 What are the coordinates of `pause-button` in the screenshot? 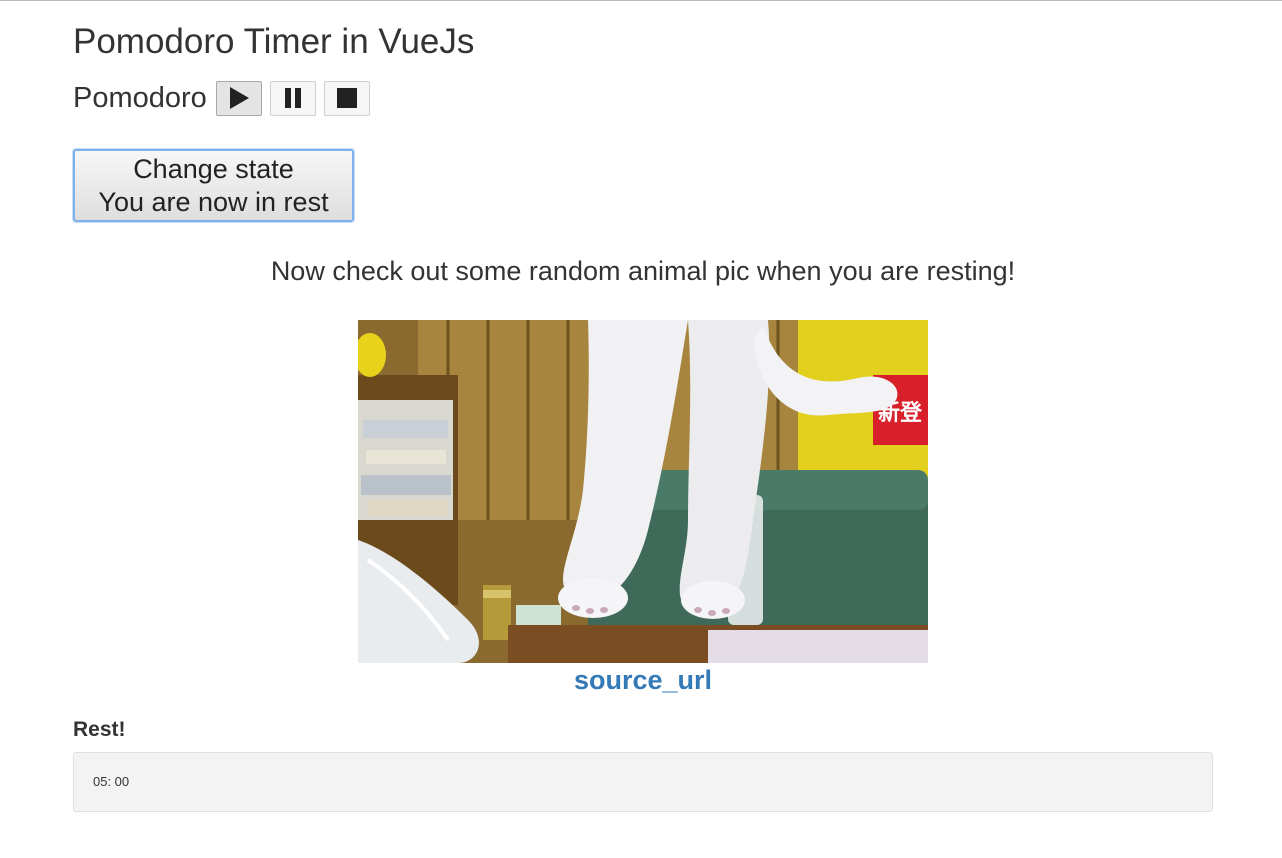 It's located at (292, 98).